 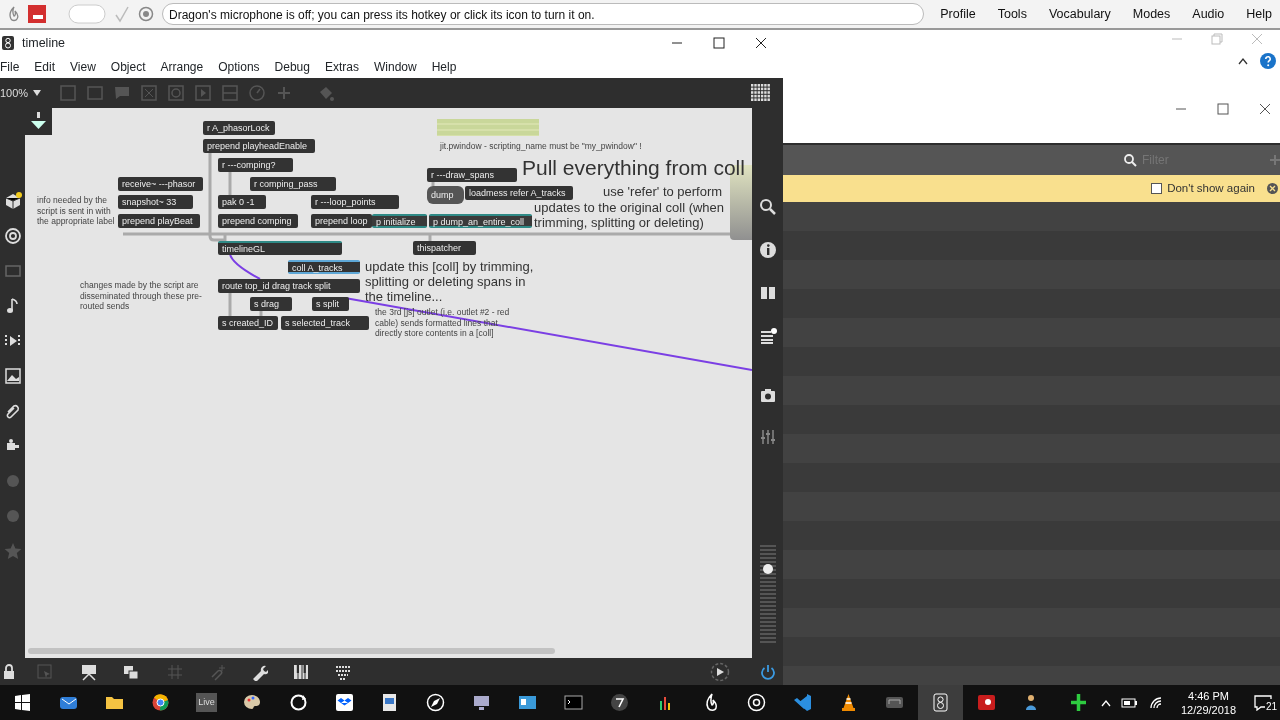 What do you see at coordinates (280, 248) in the screenshot?
I see `object-box: timelineGL` at bounding box center [280, 248].